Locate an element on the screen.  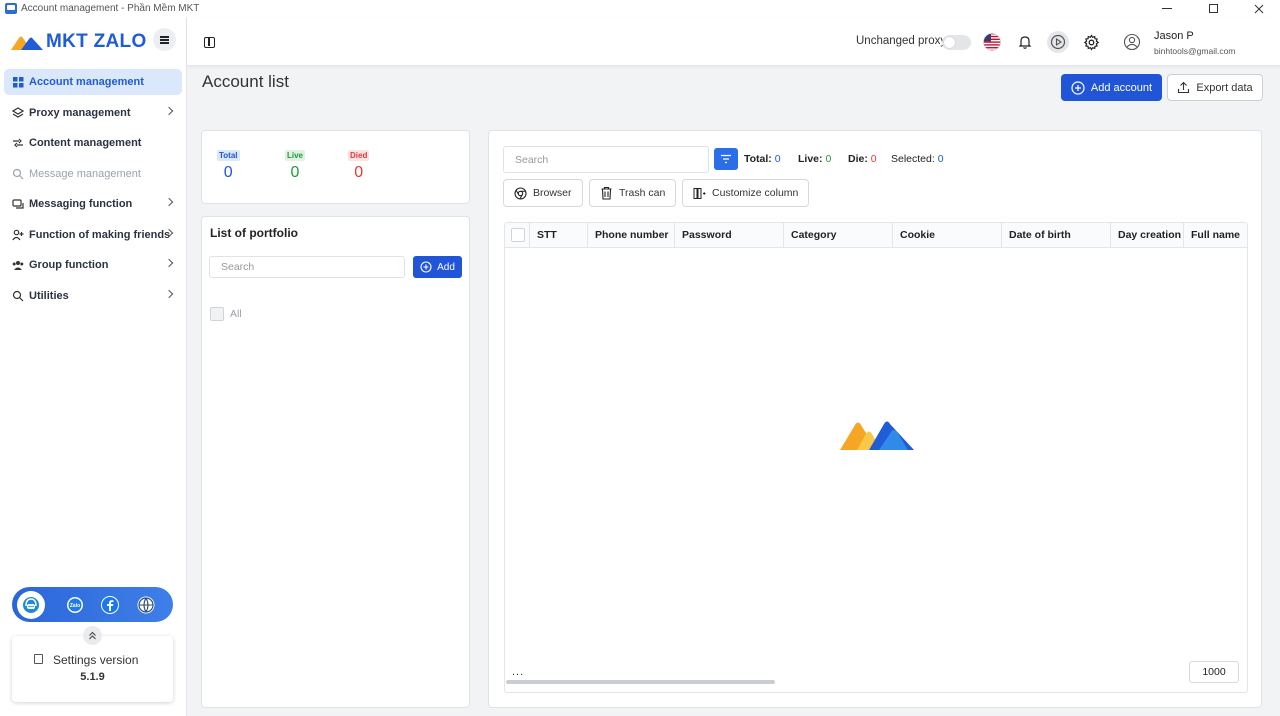
support-chat-button is located at coordinates (31, 604).